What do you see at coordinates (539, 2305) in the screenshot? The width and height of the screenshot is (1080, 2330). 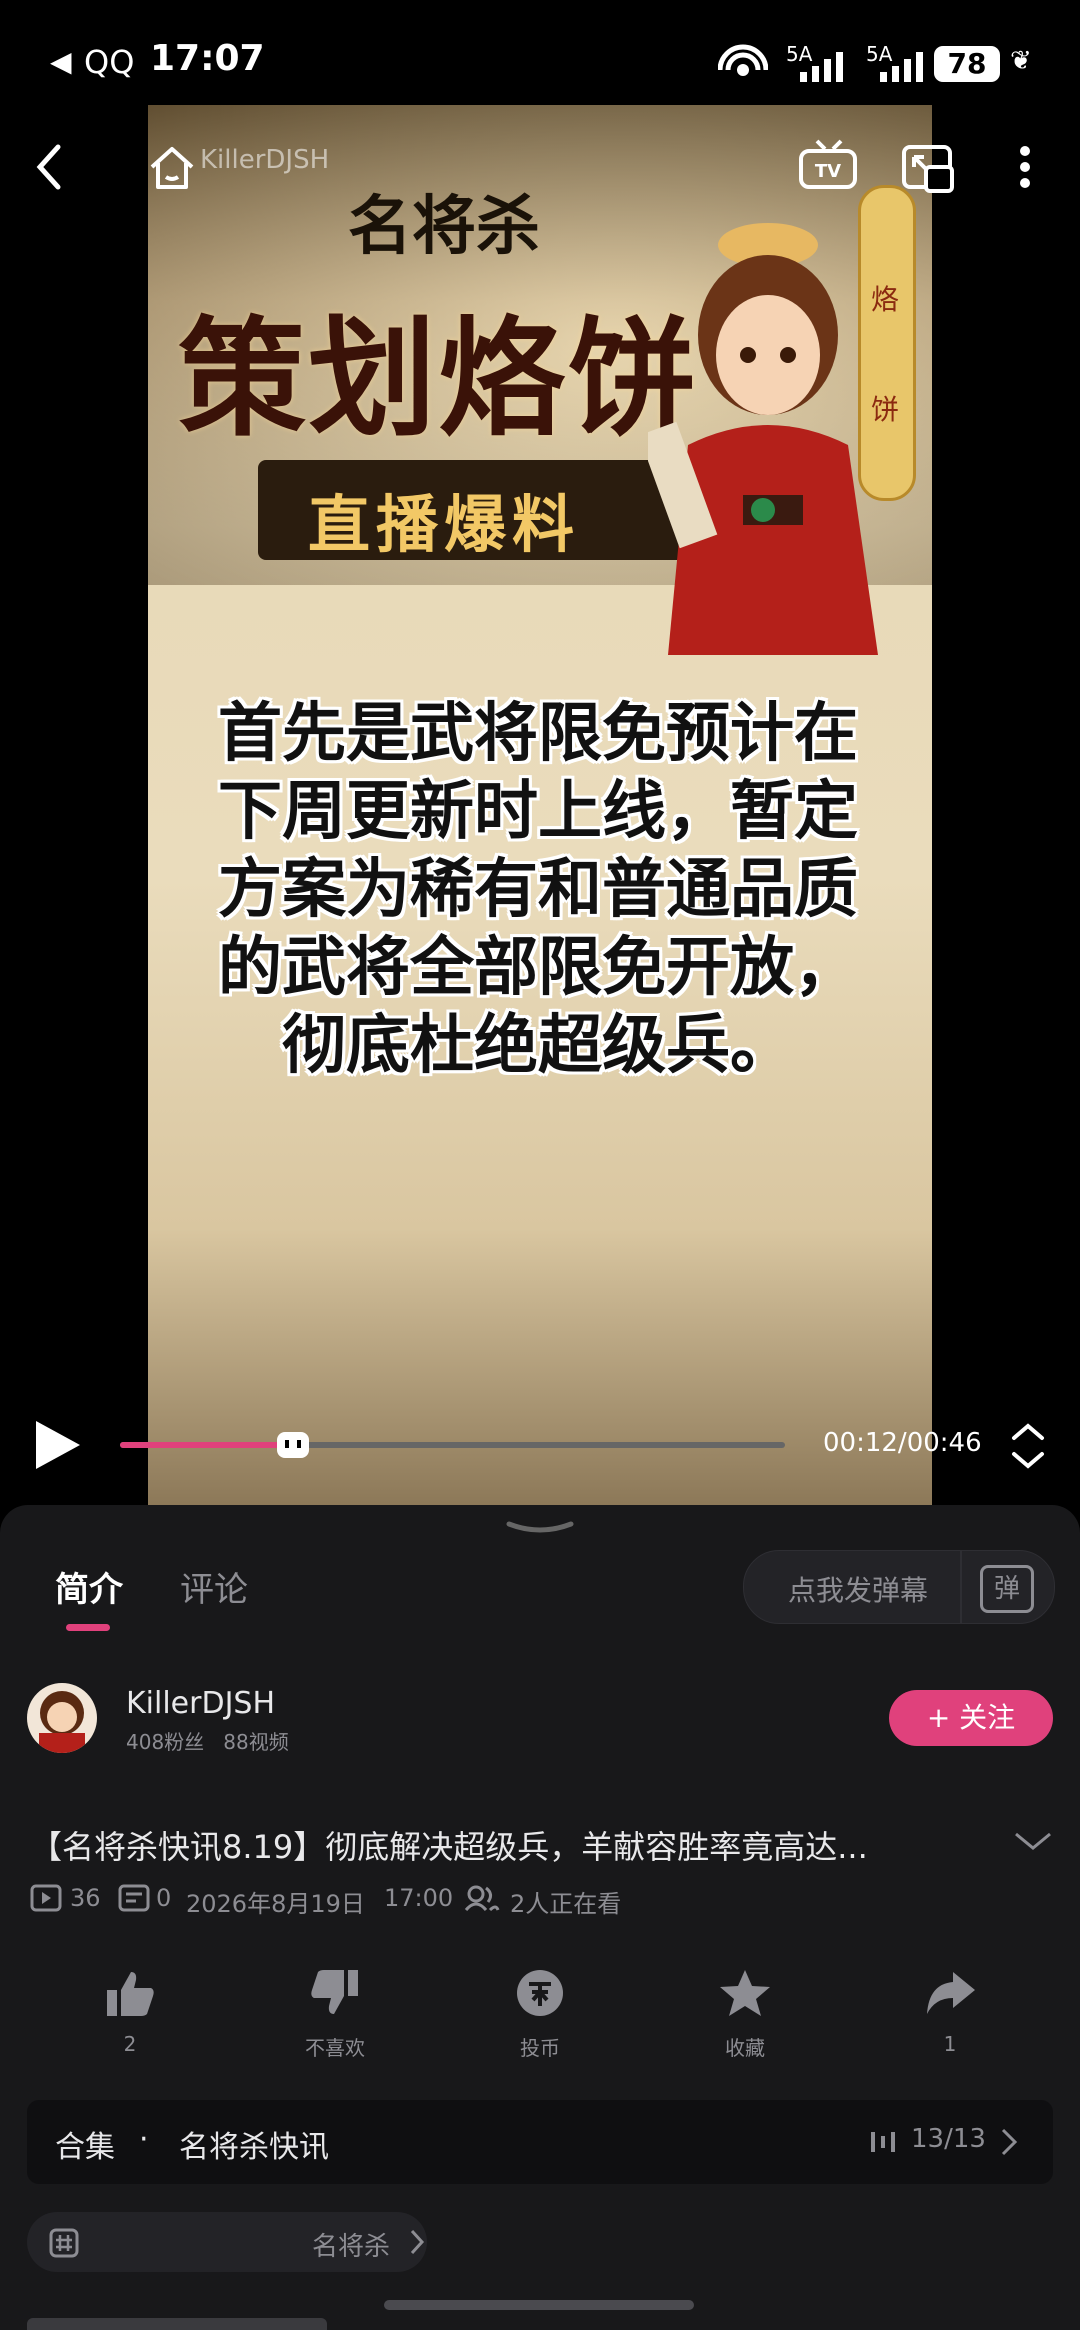 I see `home-indicator` at bounding box center [539, 2305].